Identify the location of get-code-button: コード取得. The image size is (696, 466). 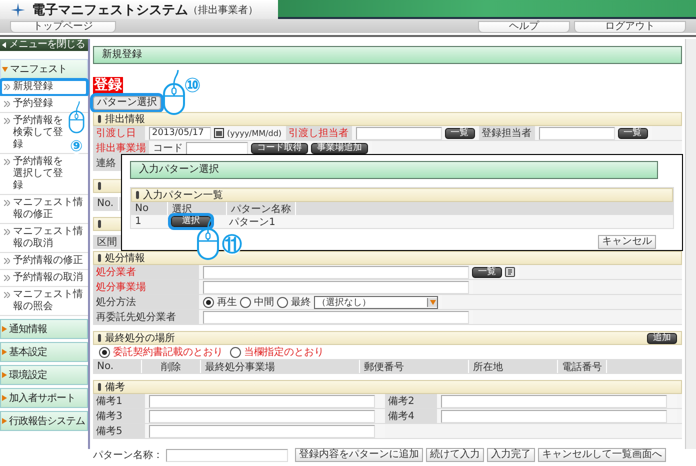
(279, 148).